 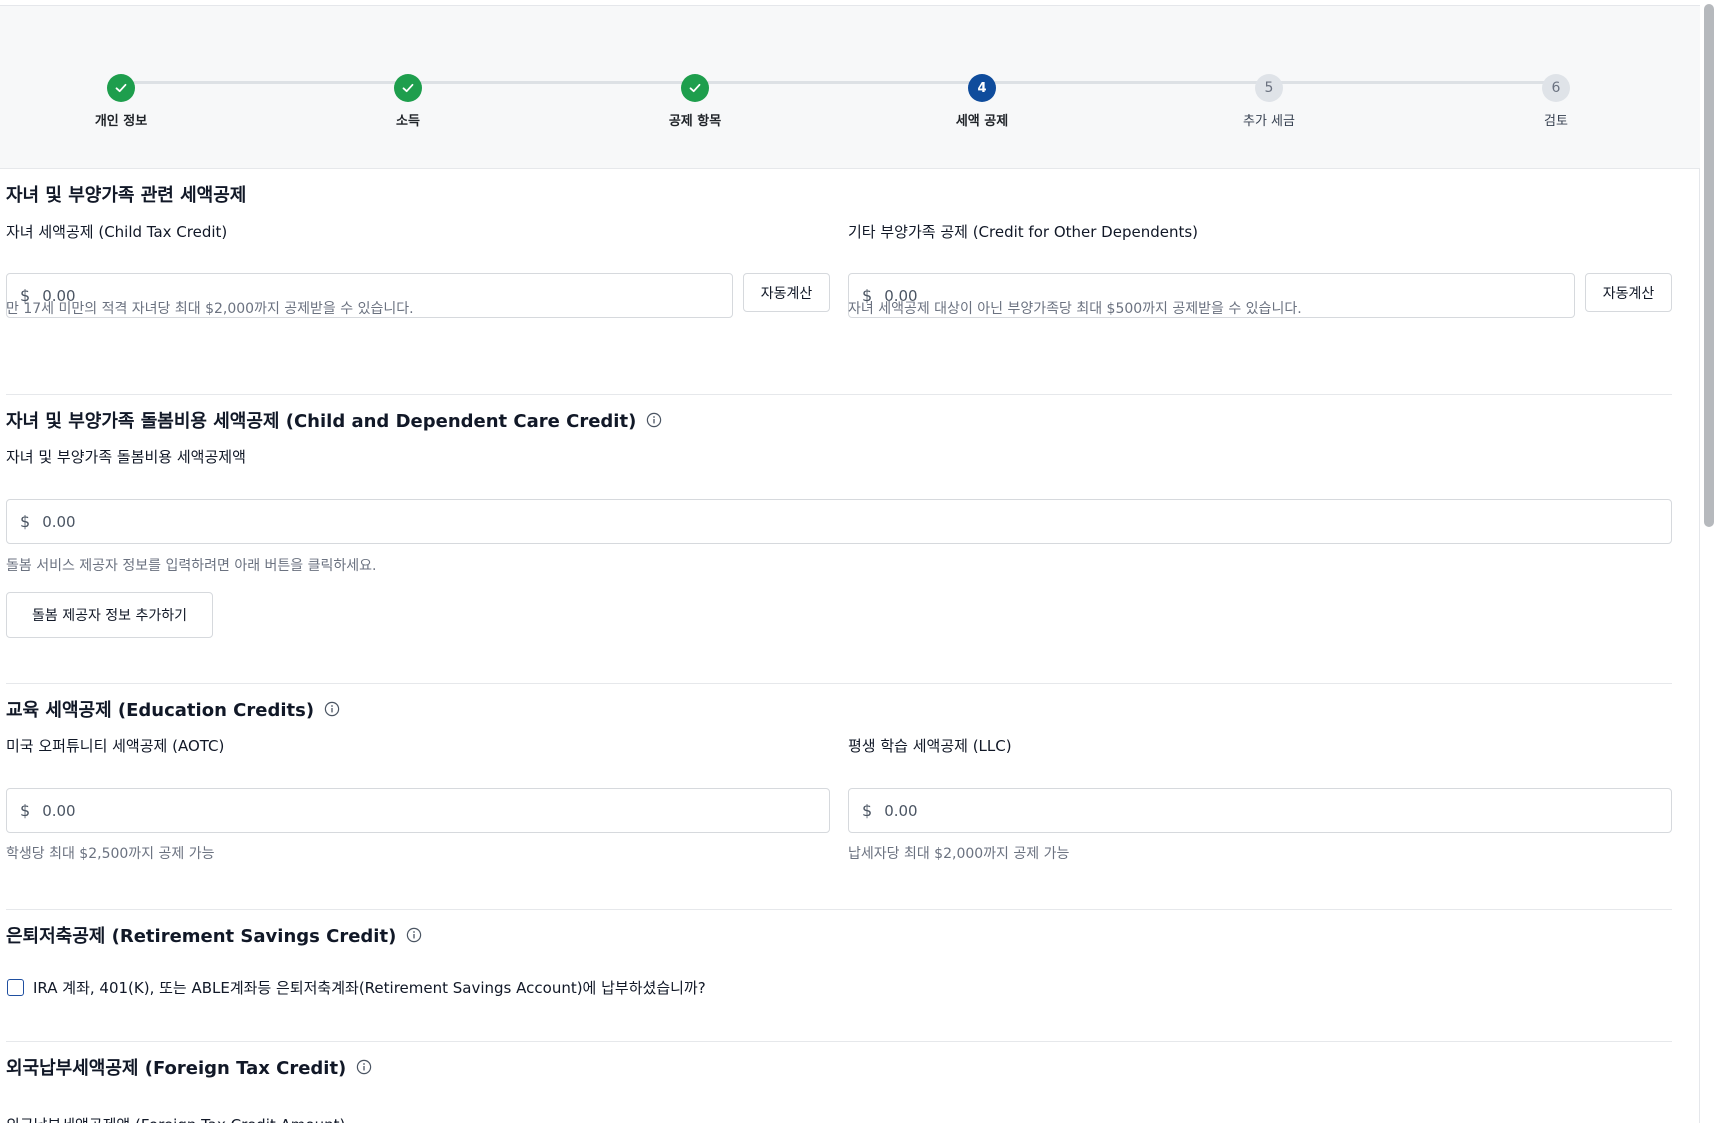 I want to click on step-additional-taxes: 5 추가 세금, so click(x=1269, y=101).